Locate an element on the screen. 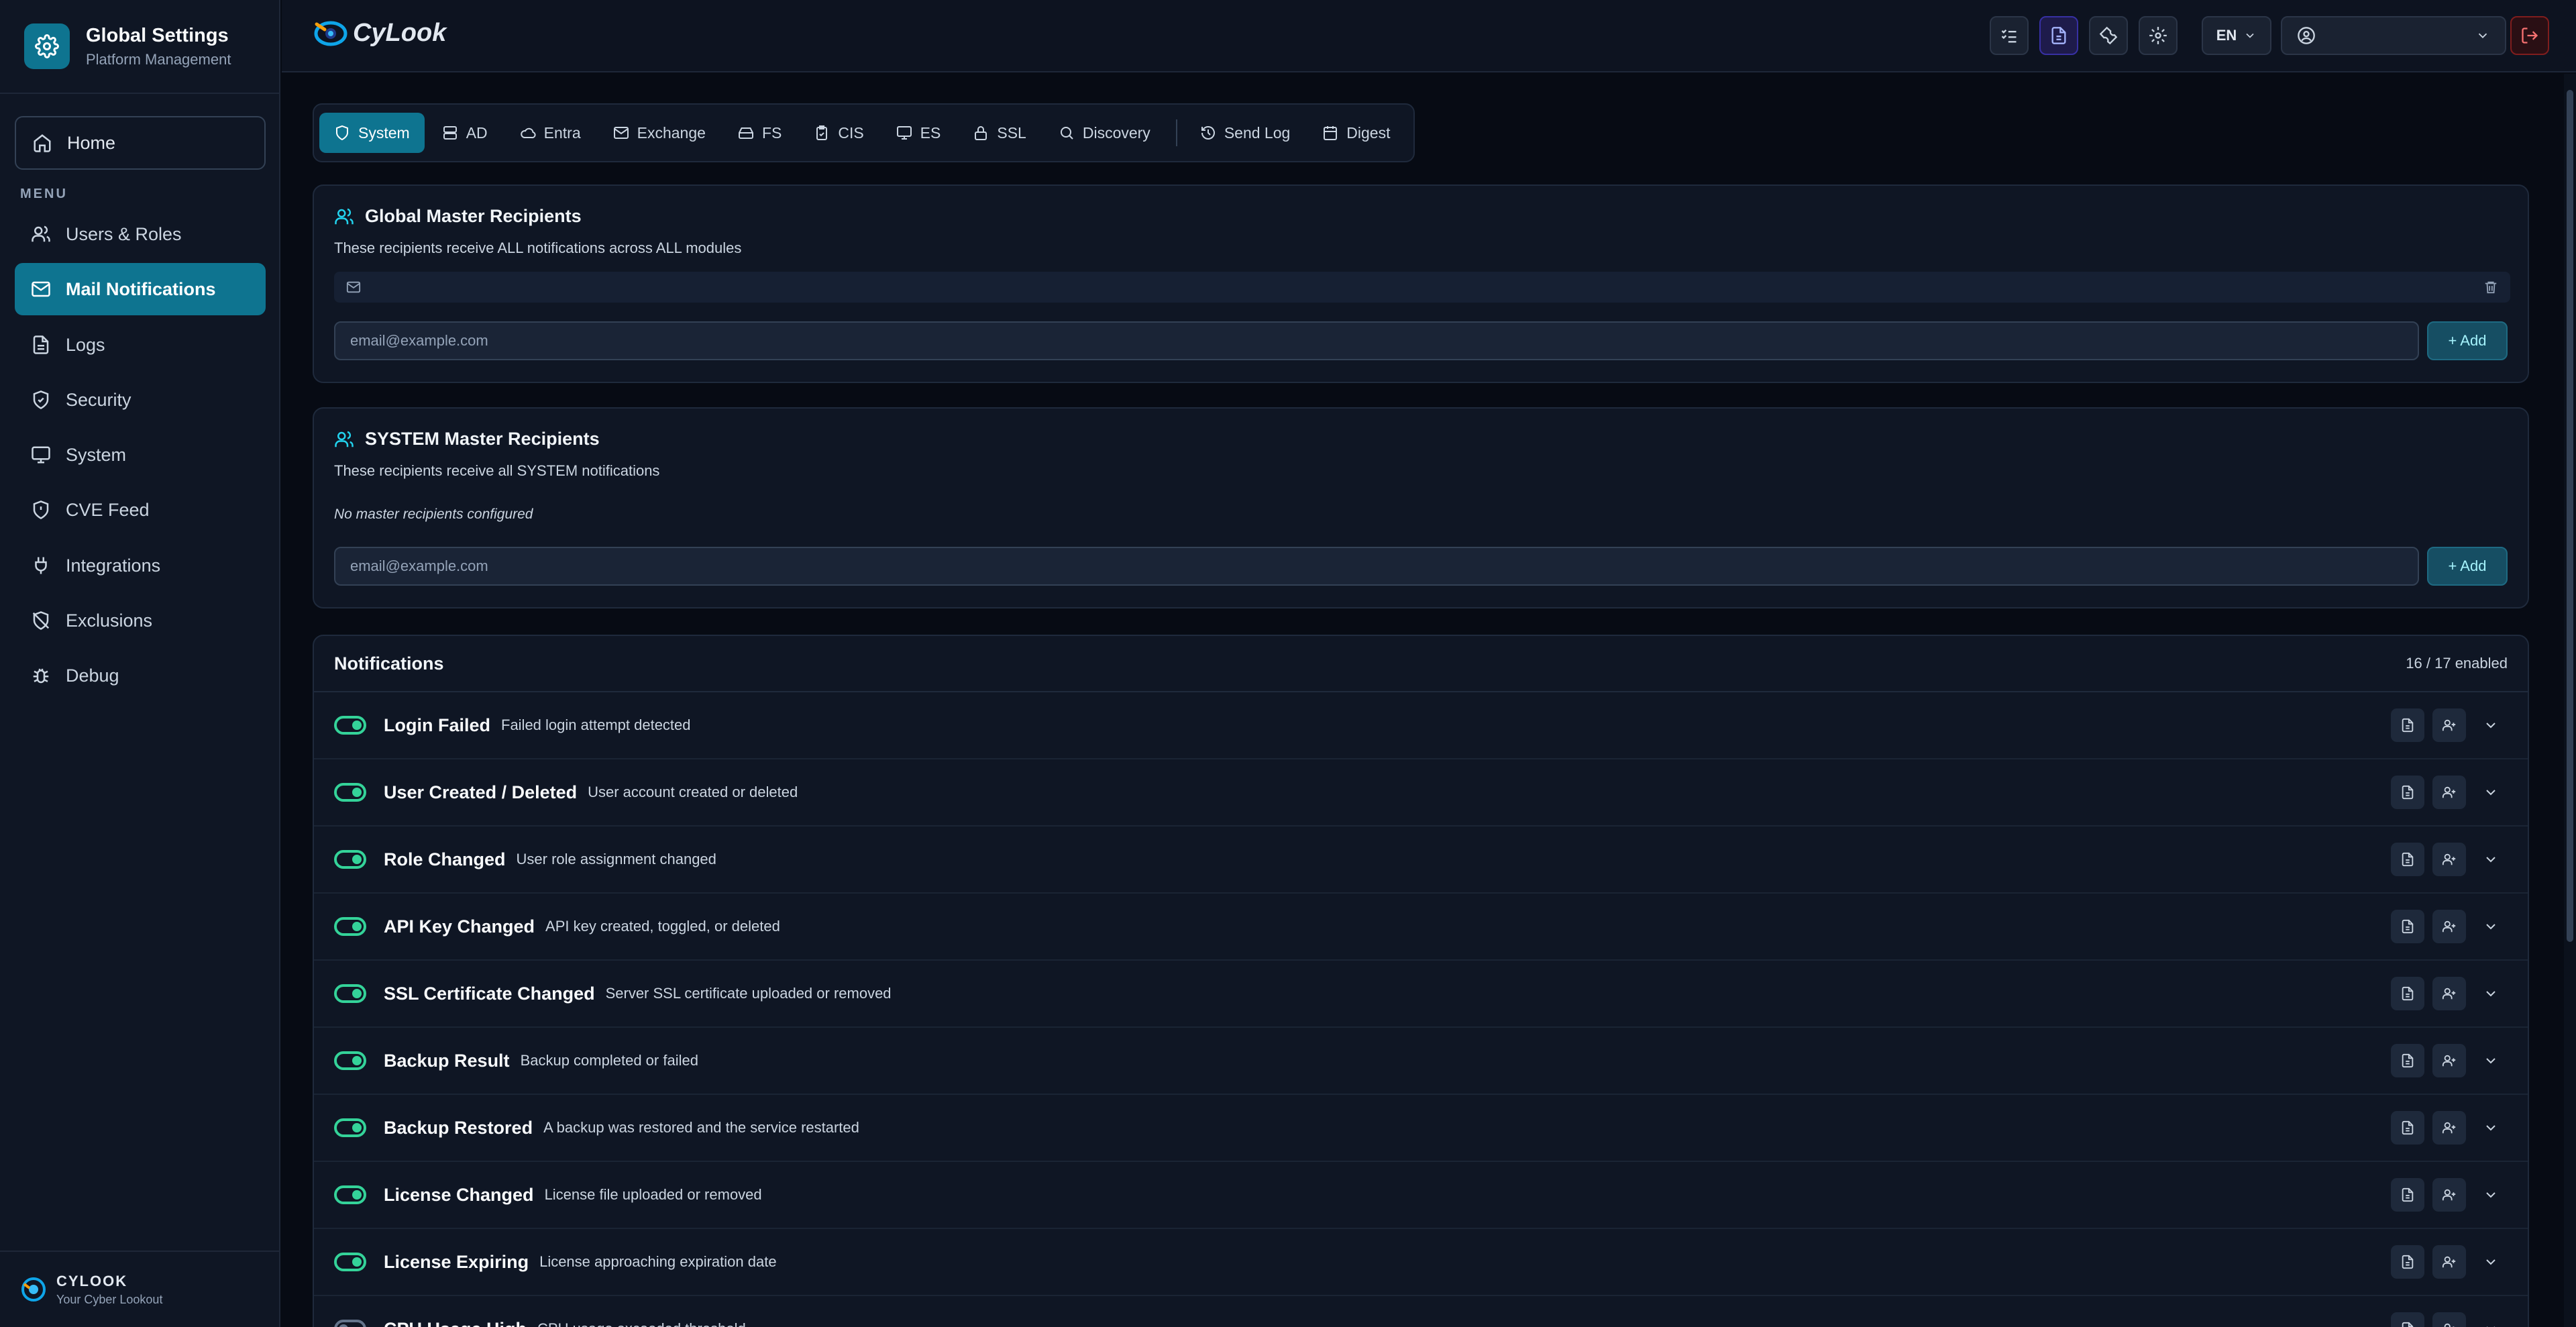 The width and height of the screenshot is (2576, 1327). system-add-button: + Add is located at coordinates (2467, 566).